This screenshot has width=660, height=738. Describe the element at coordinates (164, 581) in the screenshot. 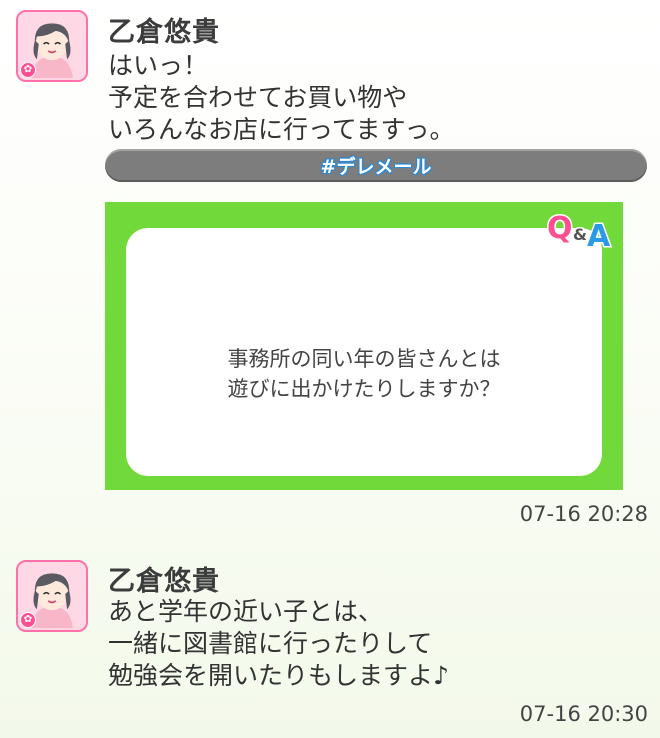

I see `author-name: 乙倉悠貴` at that location.